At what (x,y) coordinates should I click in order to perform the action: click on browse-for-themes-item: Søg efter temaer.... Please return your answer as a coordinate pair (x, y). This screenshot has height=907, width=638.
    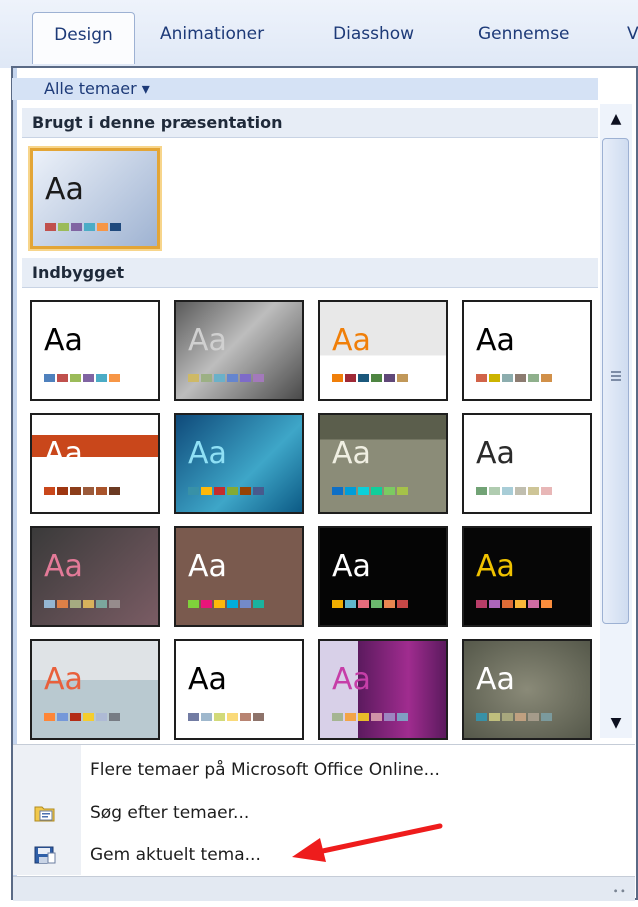
    Looking at the image, I should click on (169, 813).